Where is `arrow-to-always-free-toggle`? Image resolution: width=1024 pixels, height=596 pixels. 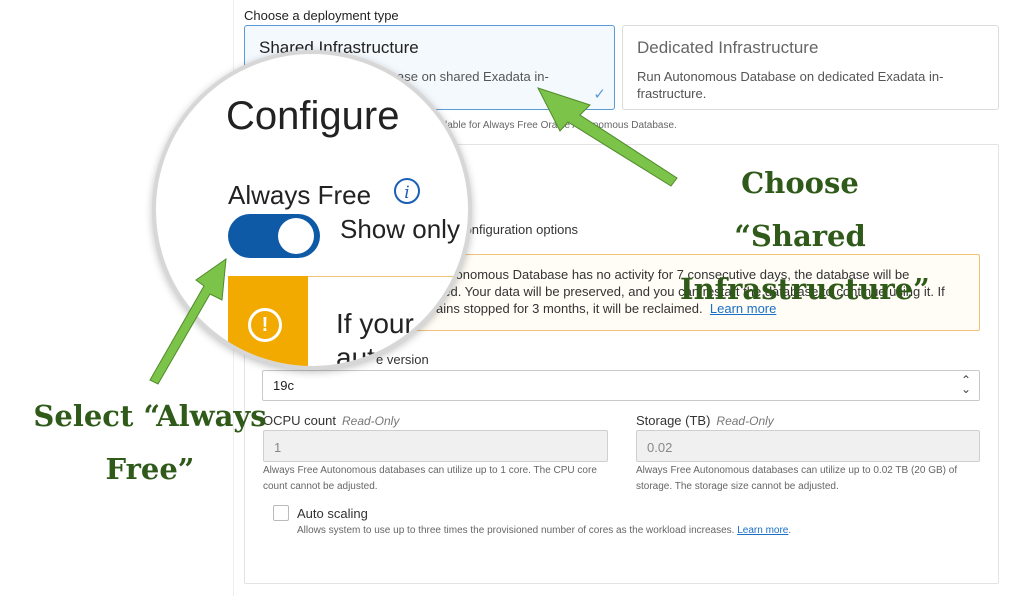 arrow-to-always-free-toggle is located at coordinates (188, 321).